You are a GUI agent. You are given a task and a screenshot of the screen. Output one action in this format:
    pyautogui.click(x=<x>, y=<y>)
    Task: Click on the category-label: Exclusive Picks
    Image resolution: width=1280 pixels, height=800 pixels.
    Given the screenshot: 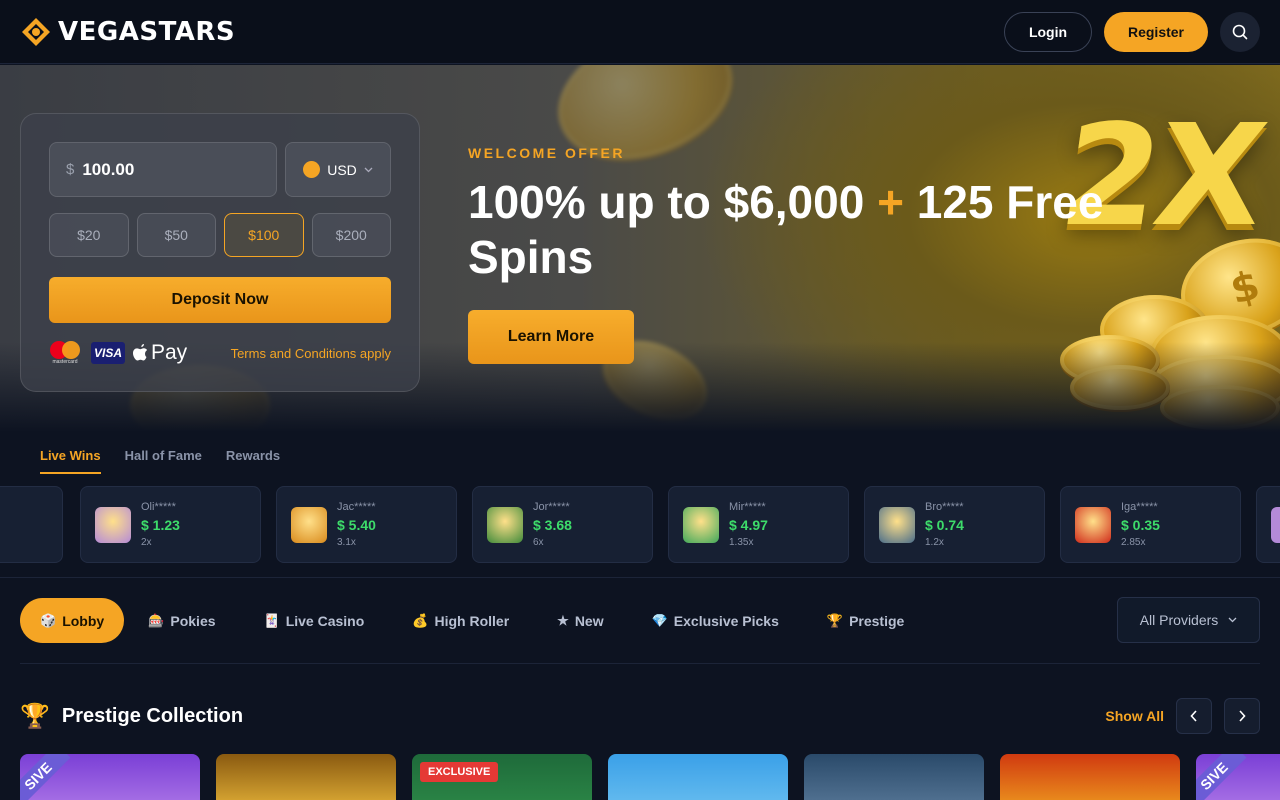 What is the action you would take?
    pyautogui.click(x=726, y=620)
    